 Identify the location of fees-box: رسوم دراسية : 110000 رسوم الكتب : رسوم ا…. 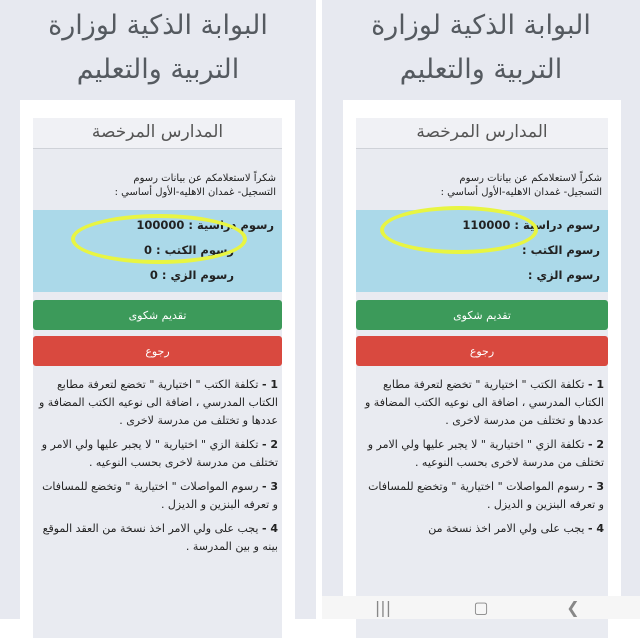
(482, 251).